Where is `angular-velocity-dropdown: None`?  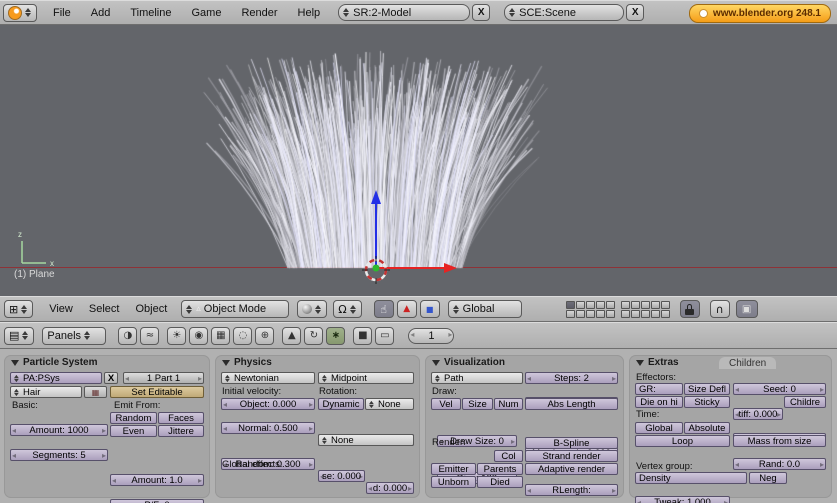
angular-velocity-dropdown: None is located at coordinates (366, 440).